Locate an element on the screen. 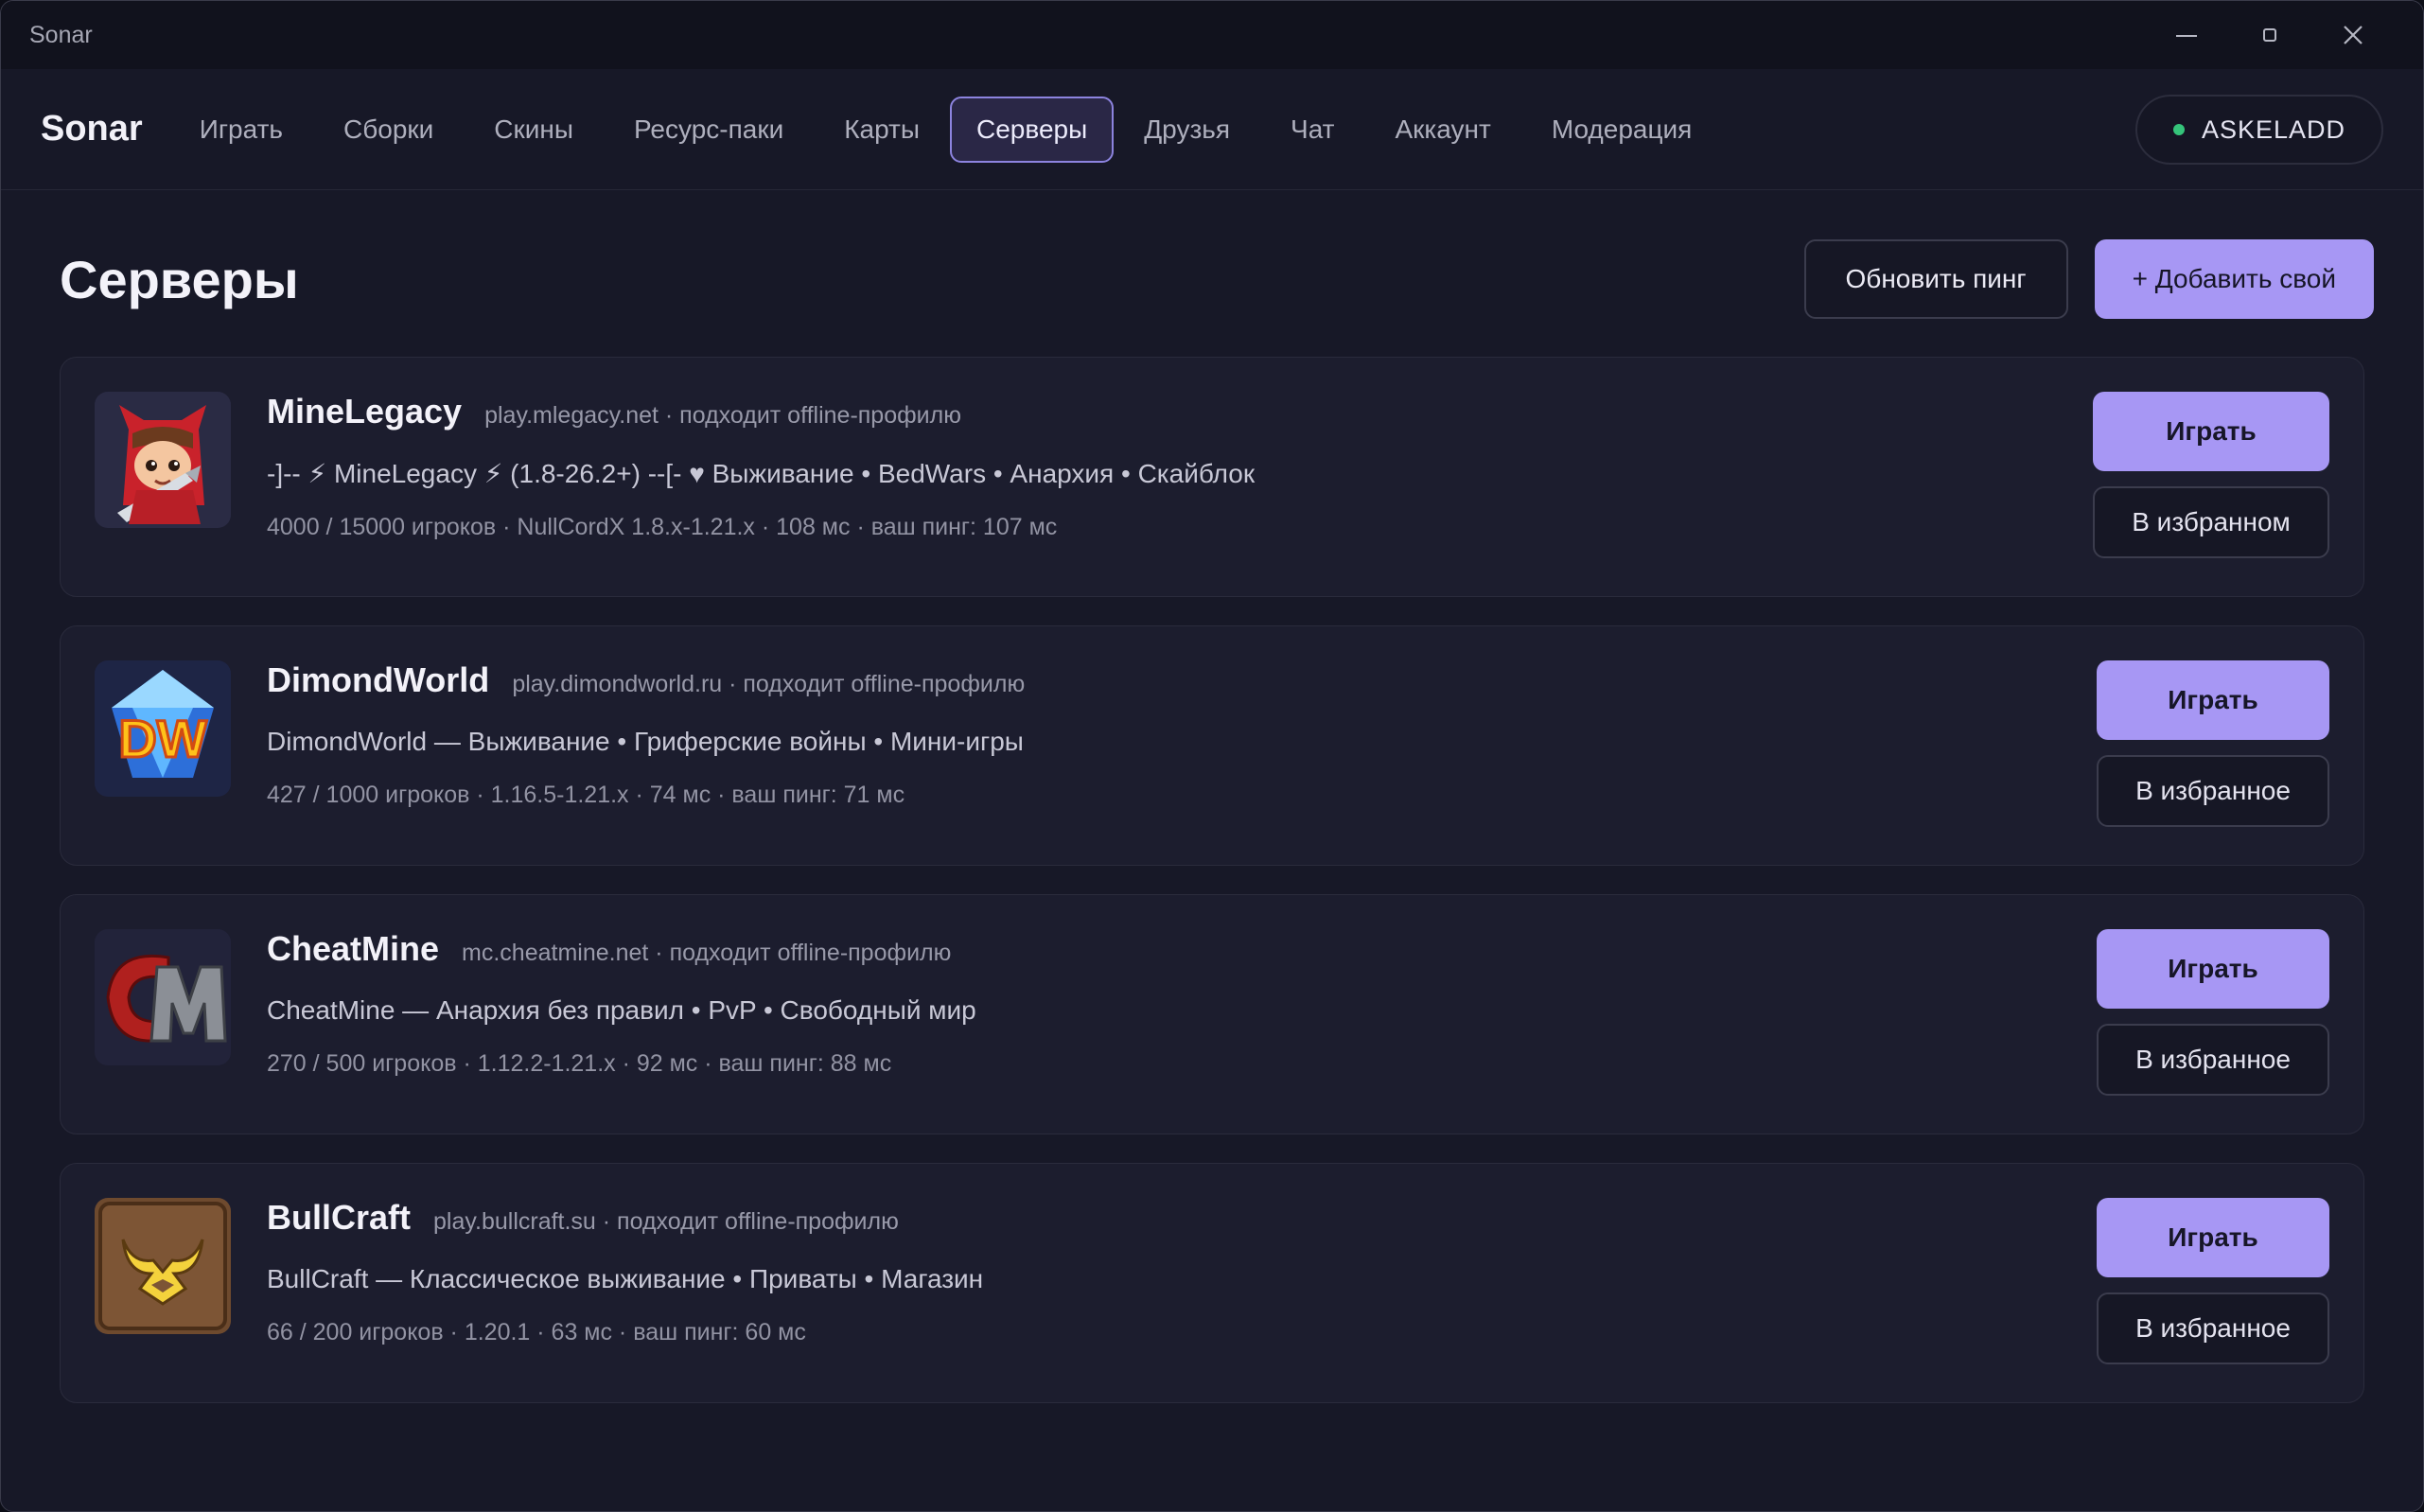 The image size is (2424, 1512). brand-logo: Sonar is located at coordinates (92, 129).